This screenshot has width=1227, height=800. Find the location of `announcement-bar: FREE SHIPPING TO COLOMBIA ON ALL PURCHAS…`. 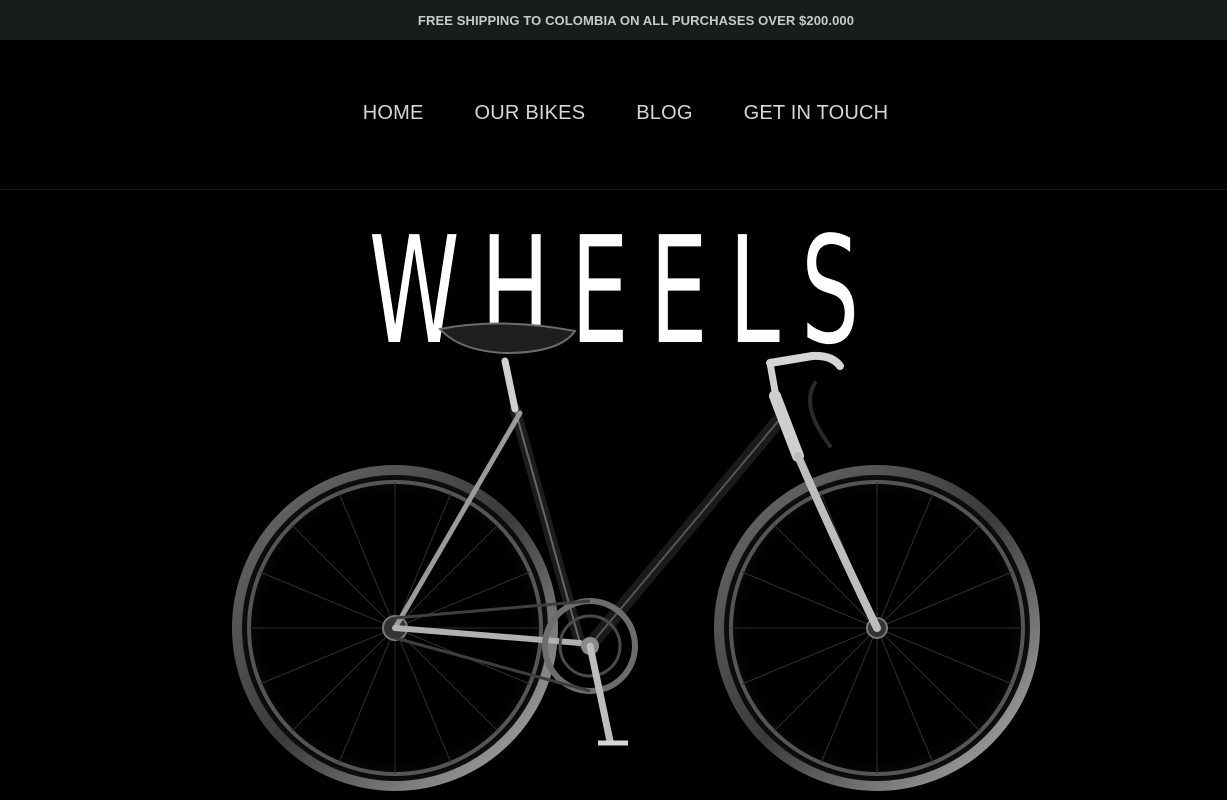

announcement-bar: FREE SHIPPING TO COLOMBIA ON ALL PURCHAS… is located at coordinates (613, 20).